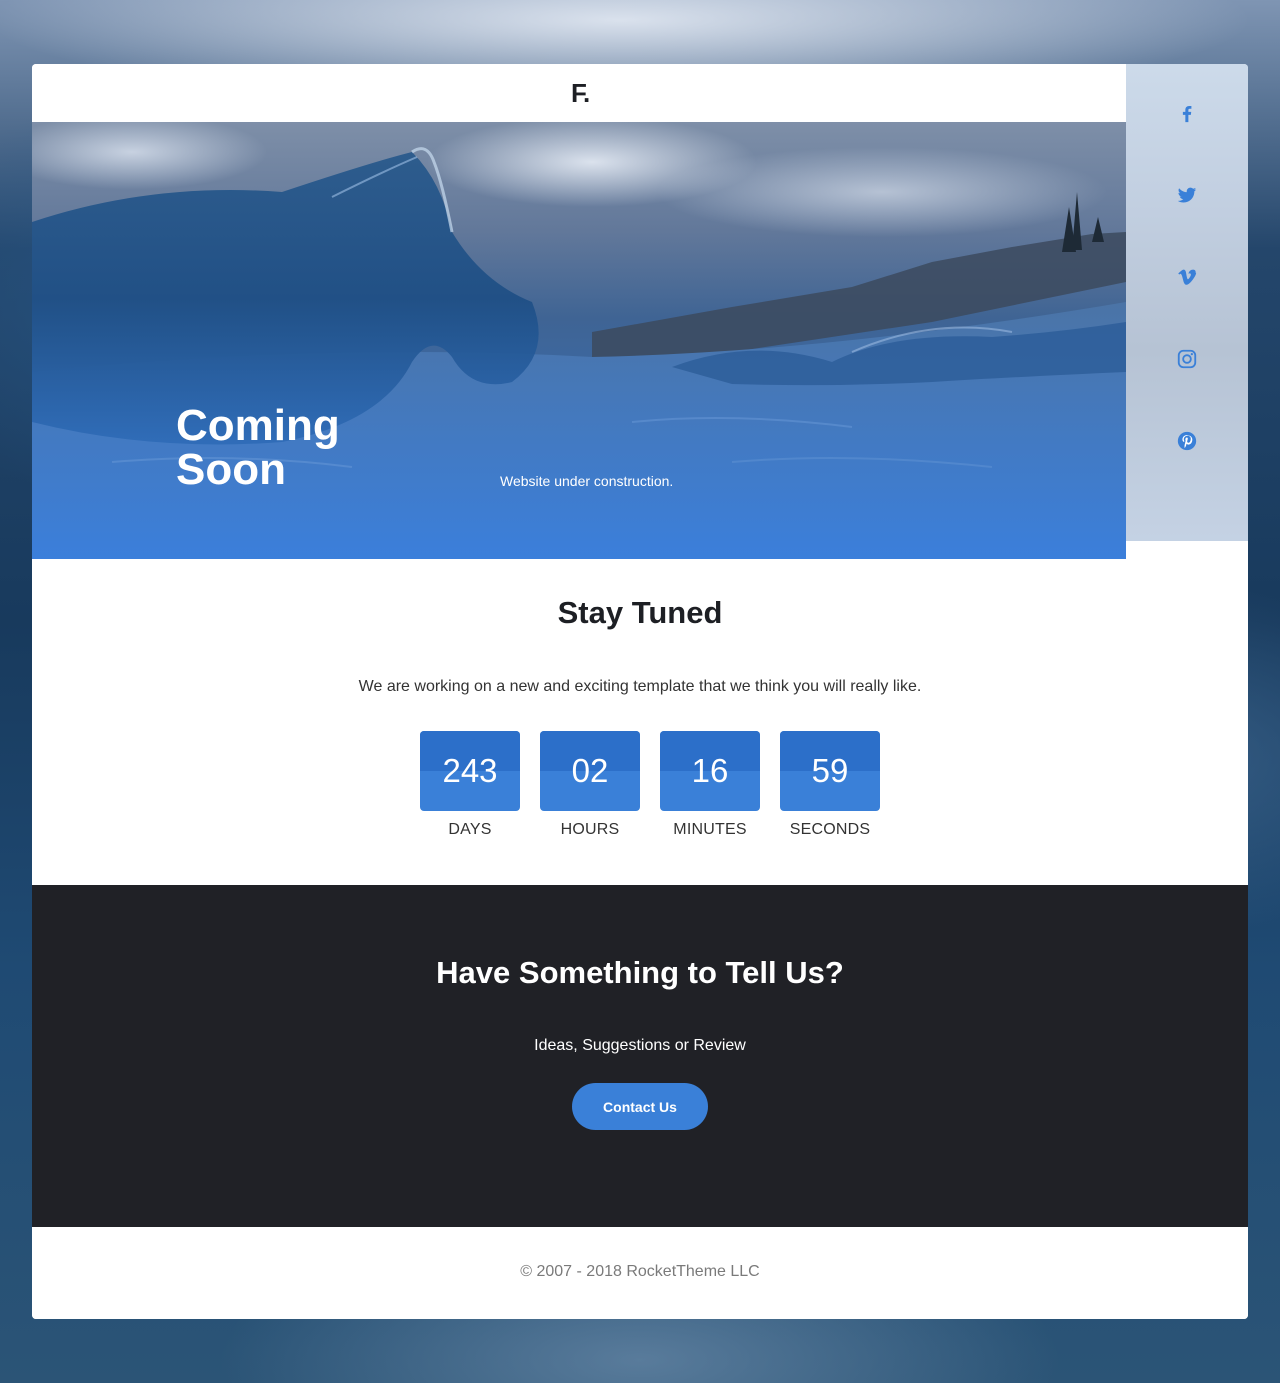  I want to click on vimeo-icon, so click(1187, 277).